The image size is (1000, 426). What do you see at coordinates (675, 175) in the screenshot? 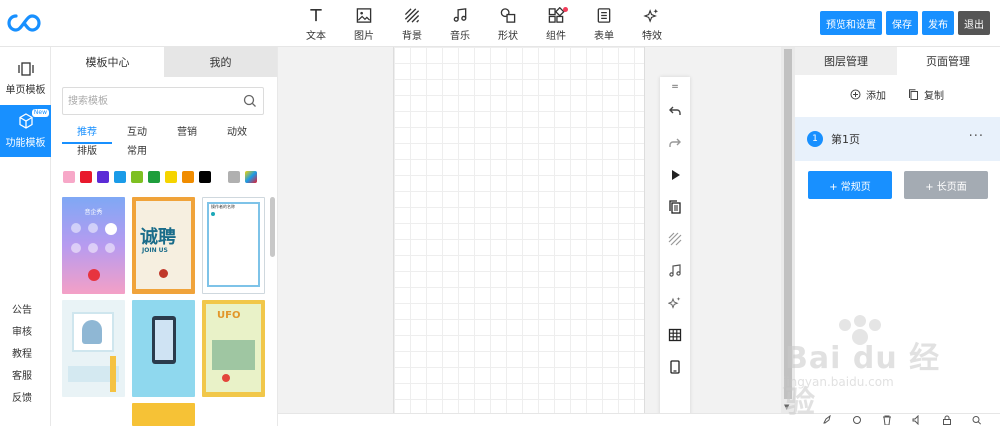
I see `play-button` at bounding box center [675, 175].